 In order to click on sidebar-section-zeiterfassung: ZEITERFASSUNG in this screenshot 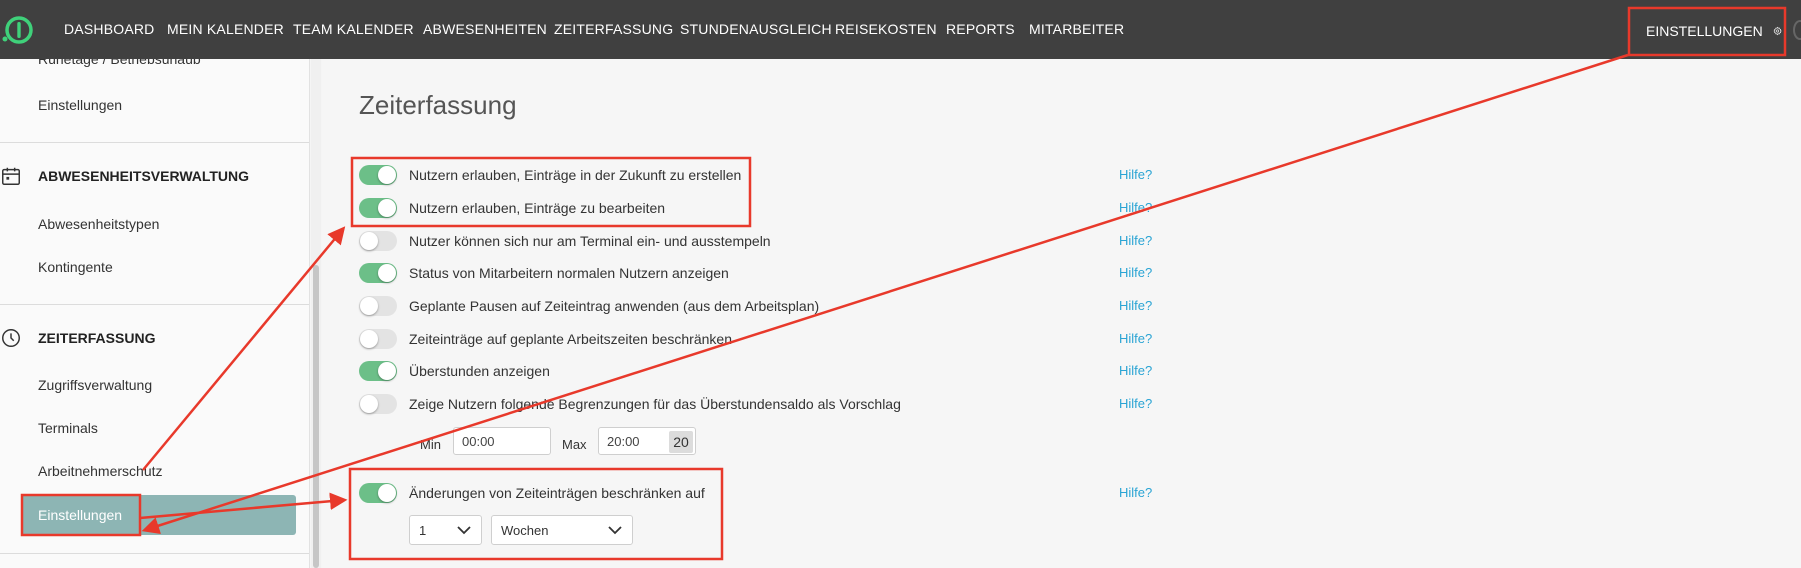, I will do `click(77, 338)`.